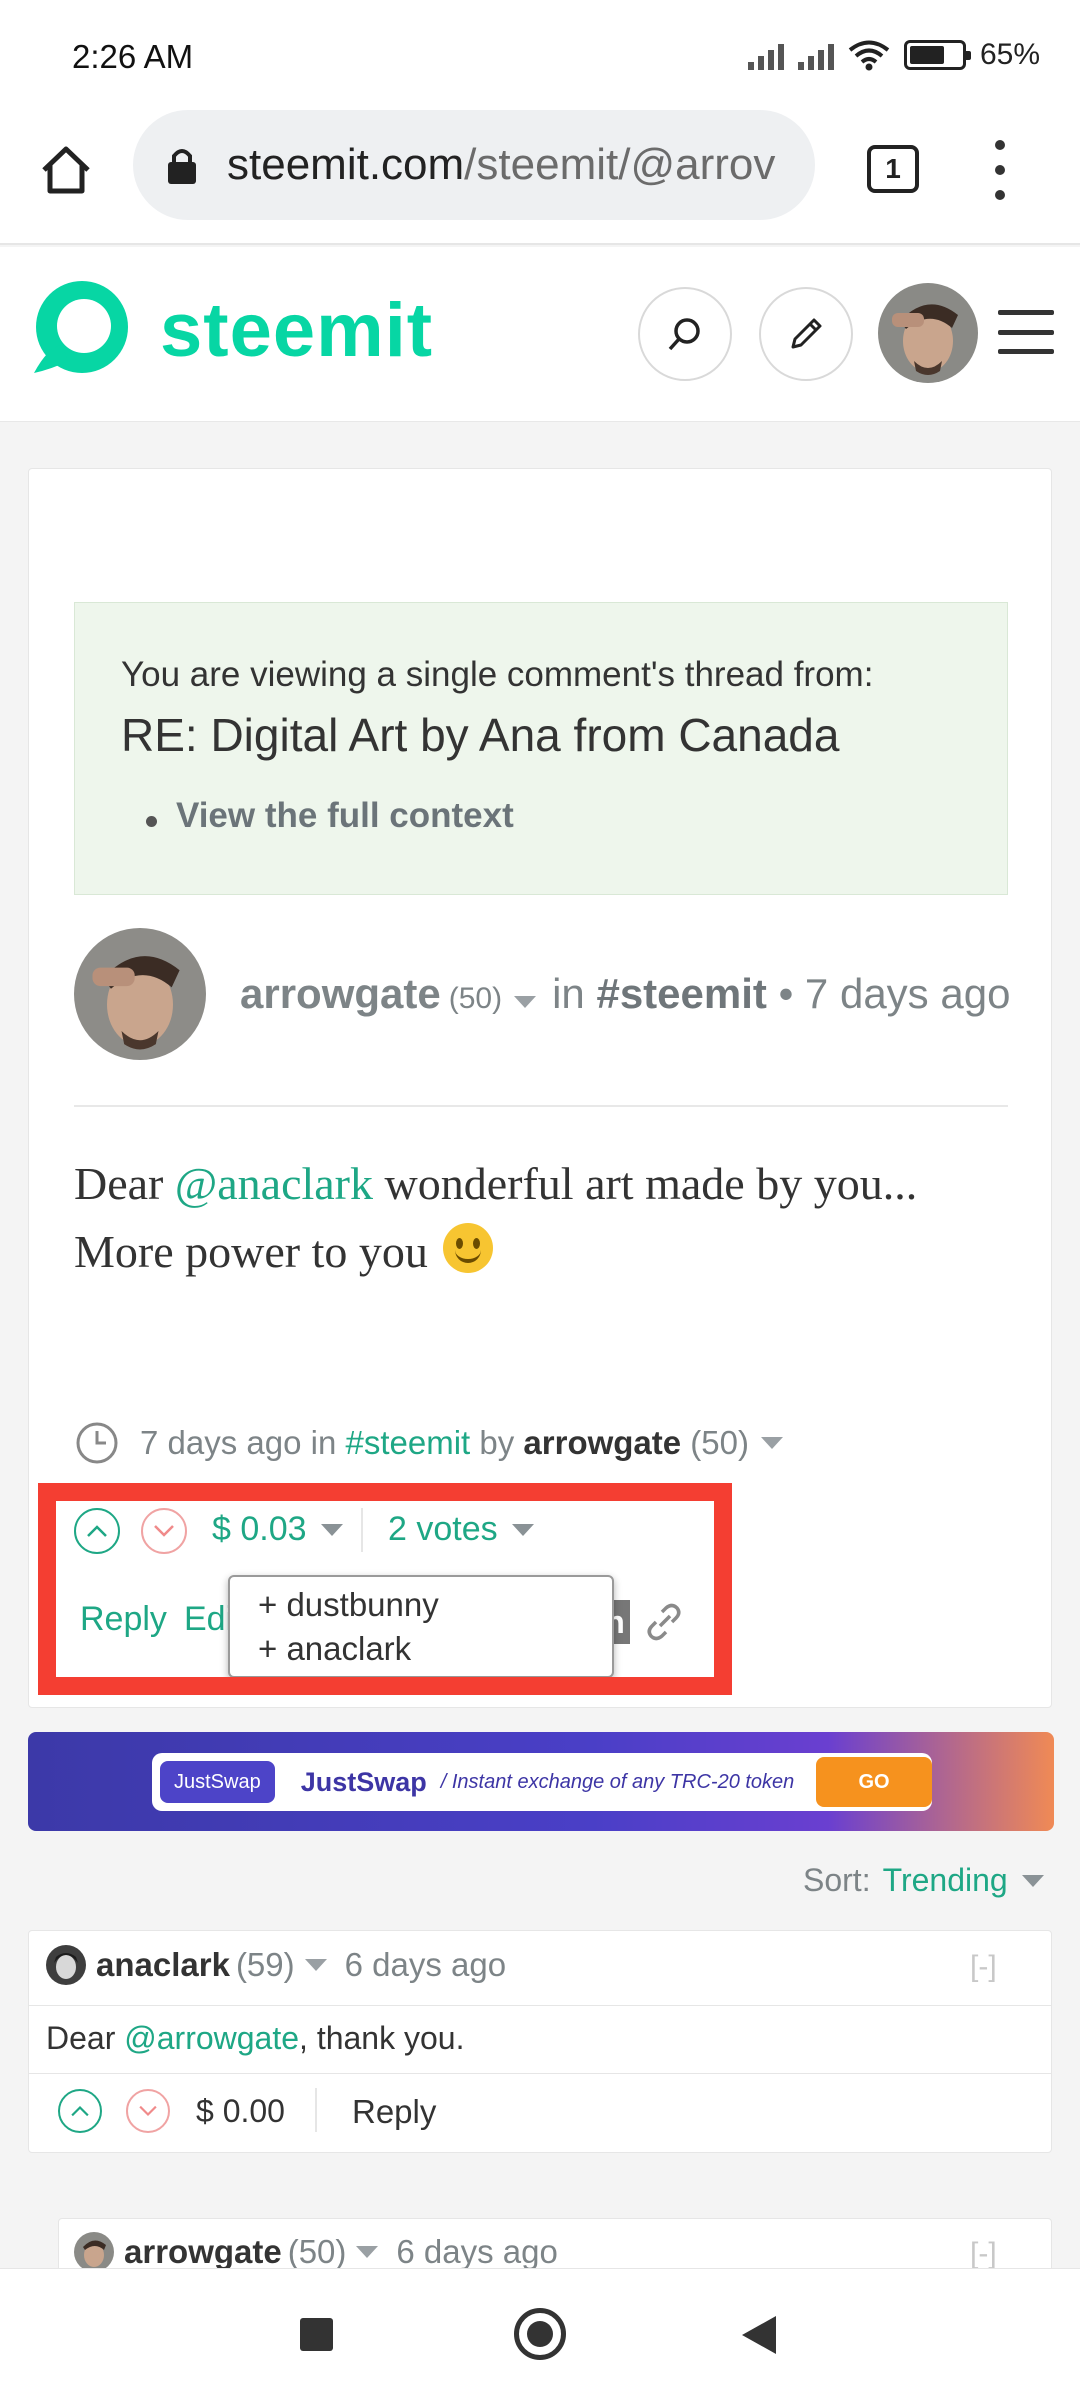 The width and height of the screenshot is (1080, 2400). What do you see at coordinates (97, 1443) in the screenshot?
I see `clock-icon` at bounding box center [97, 1443].